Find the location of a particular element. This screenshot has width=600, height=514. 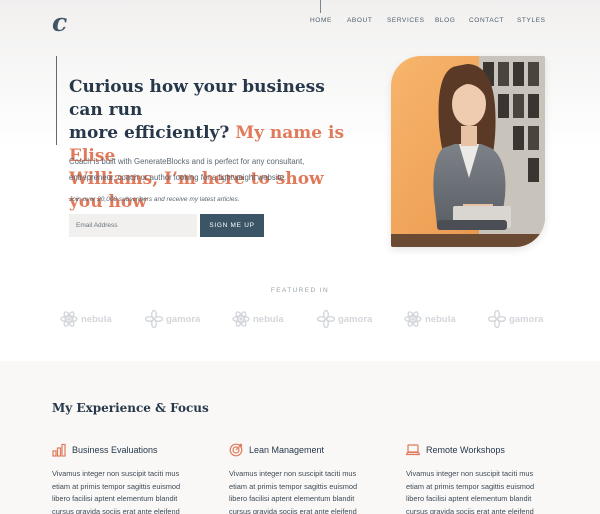

nav-item-home: HOME is located at coordinates (321, 20).